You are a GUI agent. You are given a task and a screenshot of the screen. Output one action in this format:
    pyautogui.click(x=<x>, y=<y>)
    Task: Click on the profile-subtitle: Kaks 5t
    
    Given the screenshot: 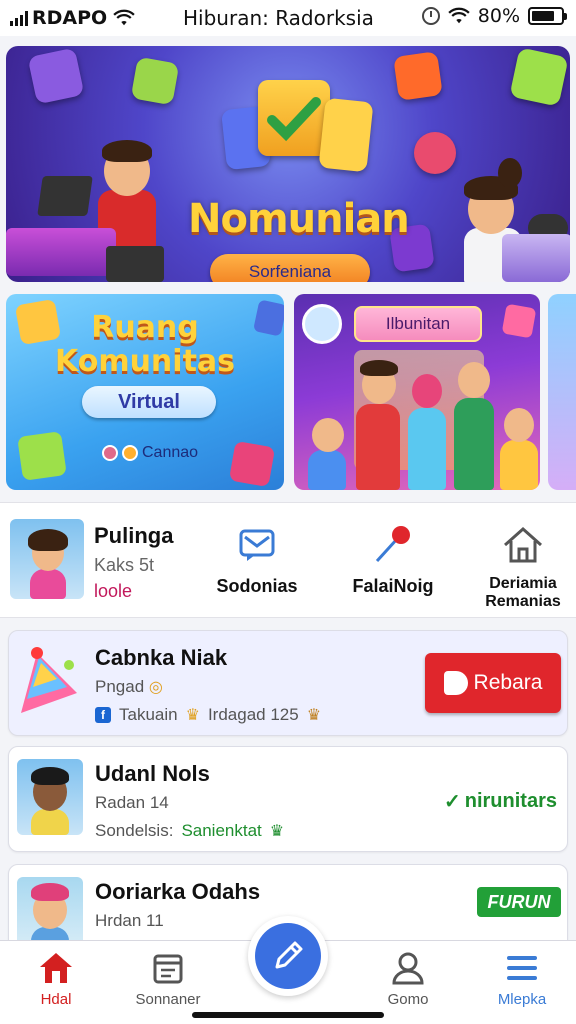 What is the action you would take?
    pyautogui.click(x=124, y=565)
    